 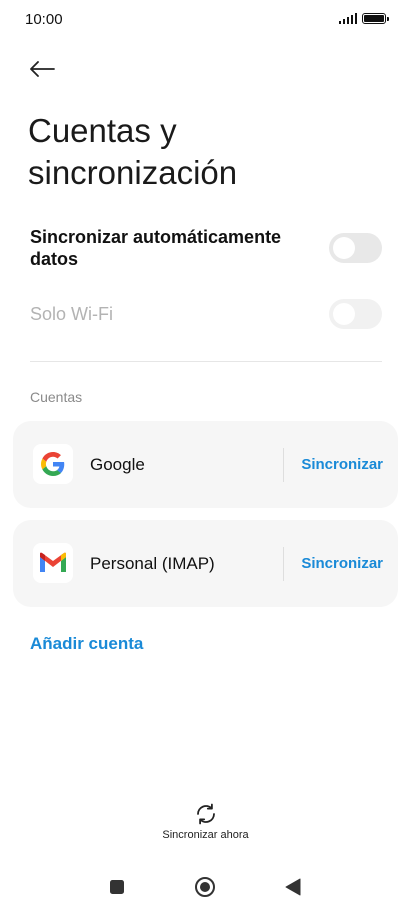 I want to click on sync-now-label: Sincronizar ahora, so click(x=205, y=835).